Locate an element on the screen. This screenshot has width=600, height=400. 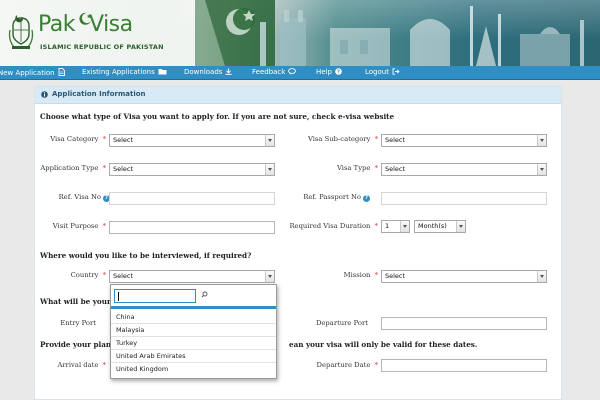
ref-visa-no-input is located at coordinates (192, 198).